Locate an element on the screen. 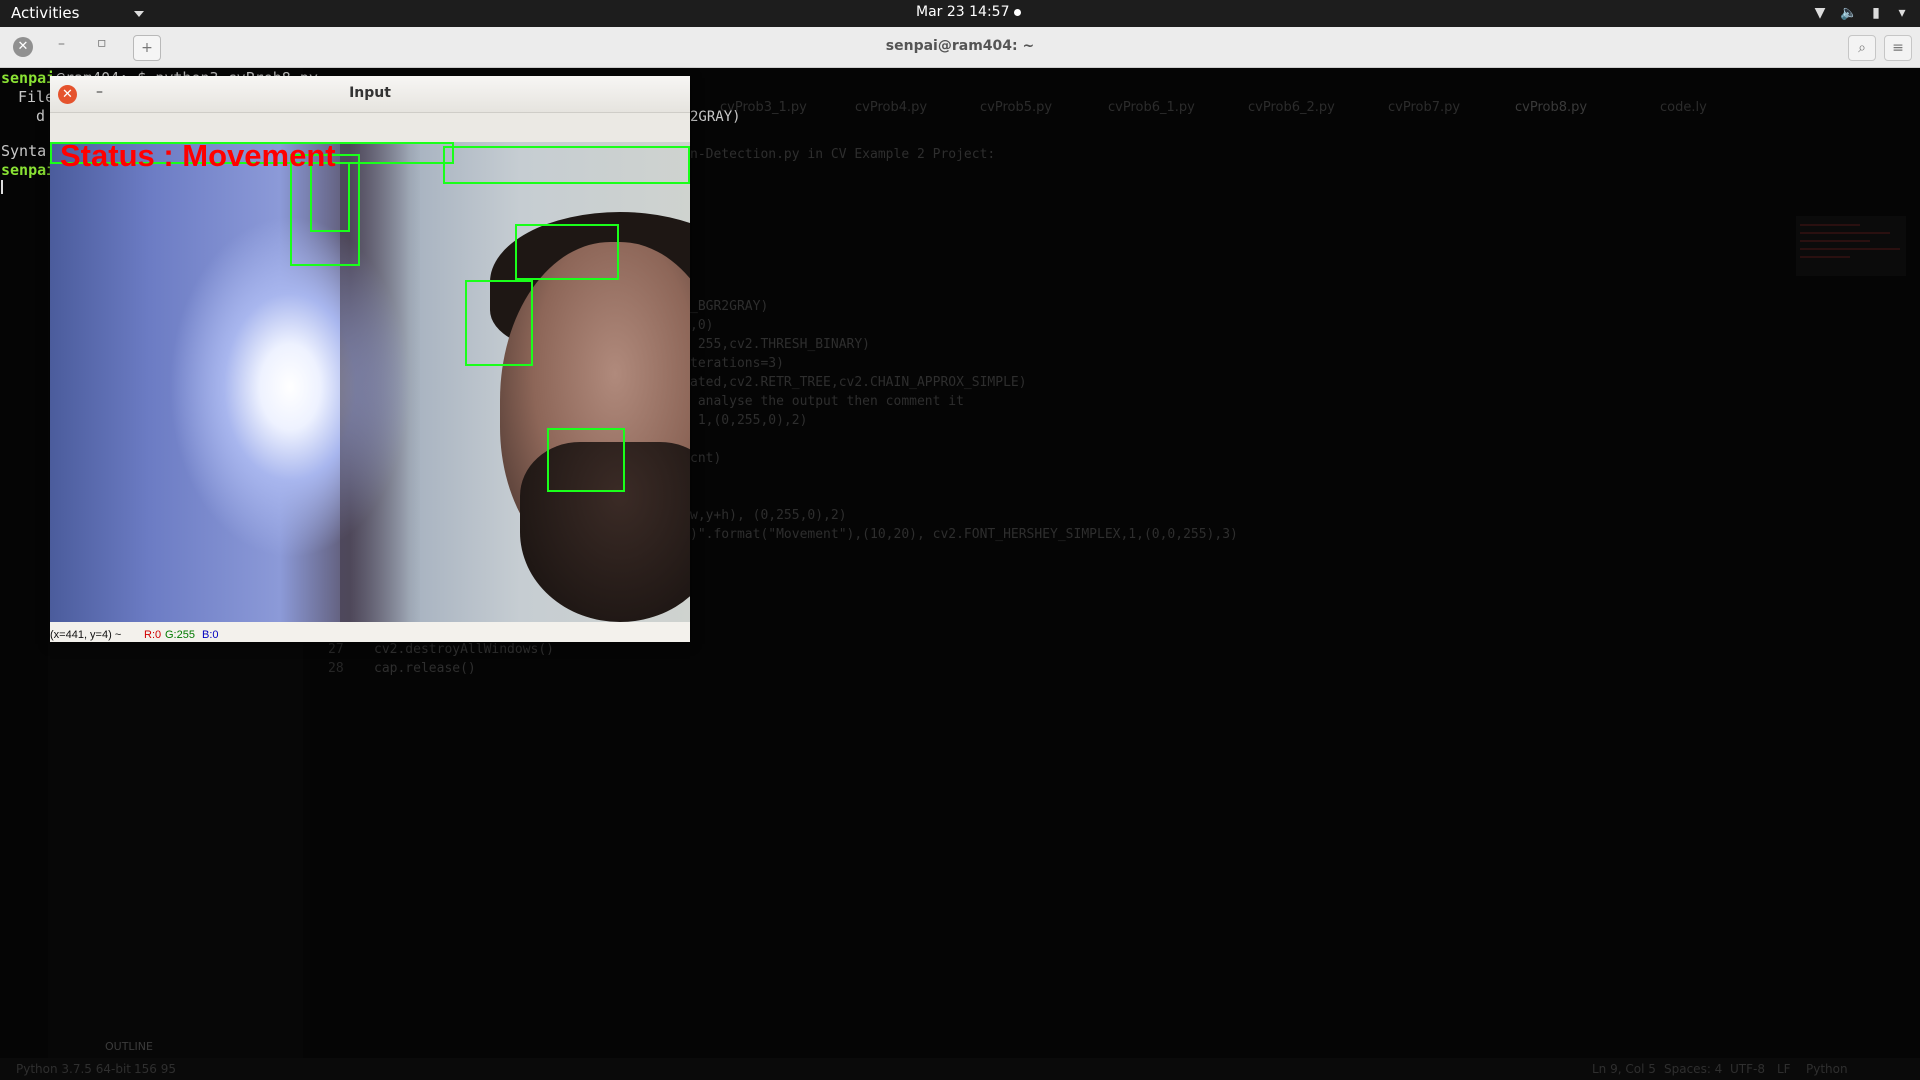 Image resolution: width=1920 pixels, height=1080 pixels. minimap-graphic is located at coordinates (1851, 246).